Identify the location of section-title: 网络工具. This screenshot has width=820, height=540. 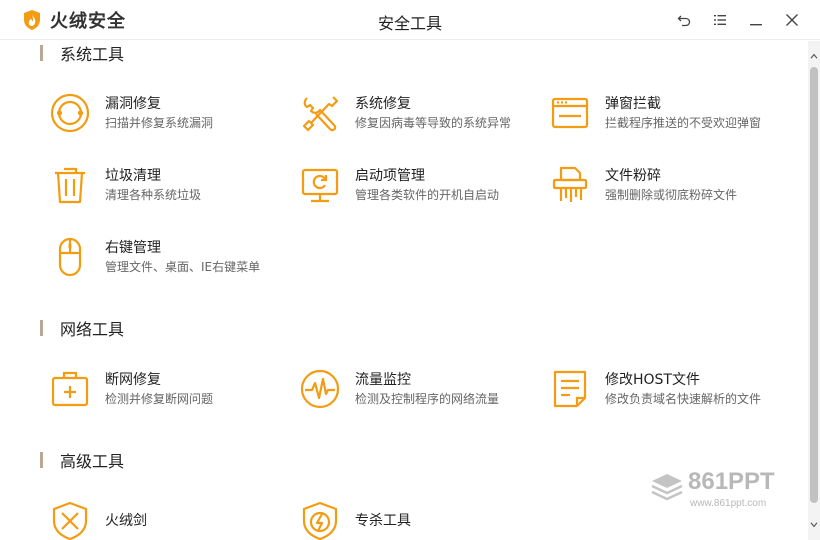
(92, 329).